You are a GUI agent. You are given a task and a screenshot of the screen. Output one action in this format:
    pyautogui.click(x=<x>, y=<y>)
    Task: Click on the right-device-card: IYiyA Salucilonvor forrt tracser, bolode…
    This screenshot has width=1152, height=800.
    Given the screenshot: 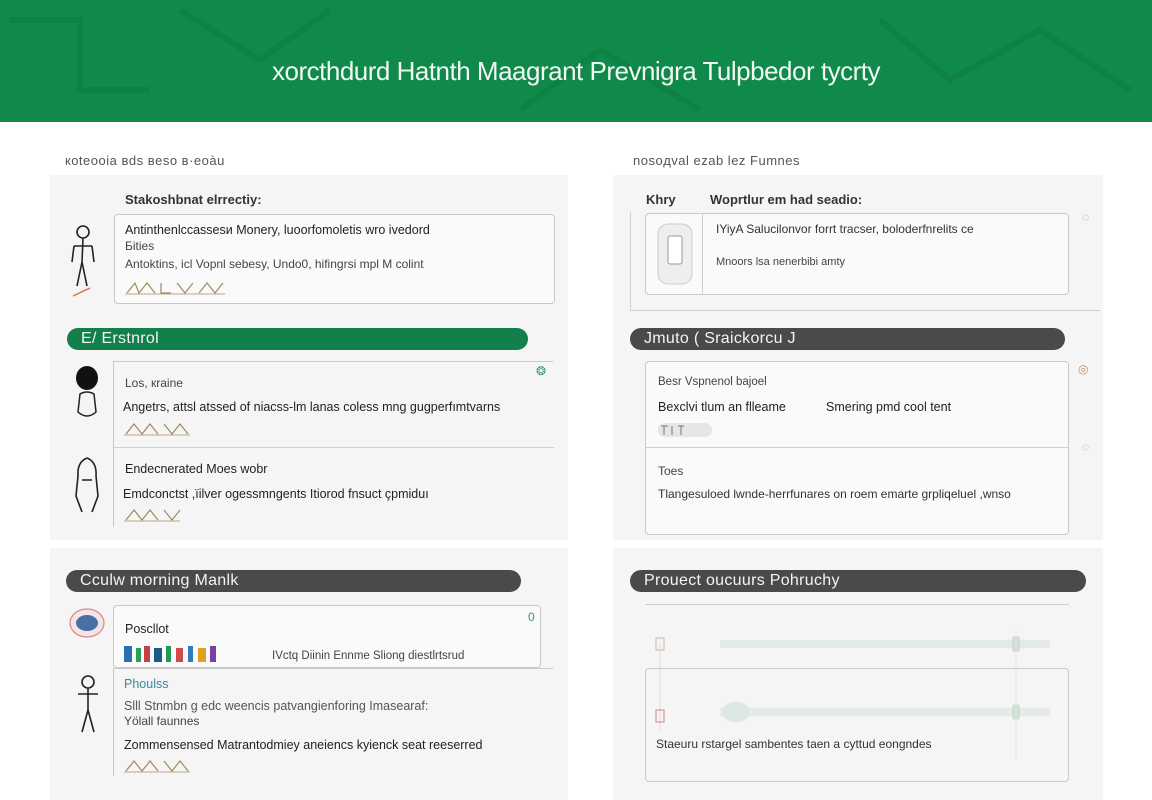 What is the action you would take?
    pyautogui.click(x=857, y=254)
    